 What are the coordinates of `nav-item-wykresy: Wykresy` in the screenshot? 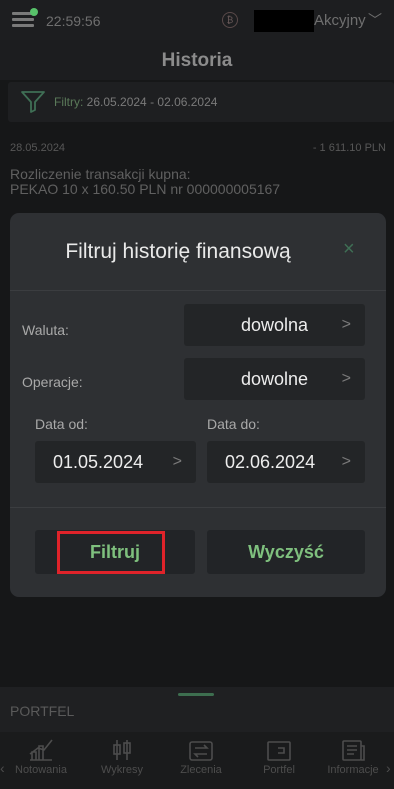 It's located at (122, 757).